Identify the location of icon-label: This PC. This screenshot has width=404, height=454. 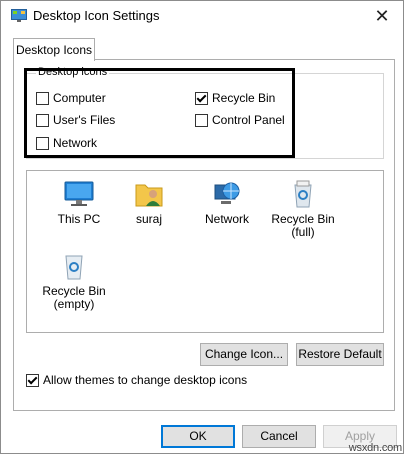
(79, 219).